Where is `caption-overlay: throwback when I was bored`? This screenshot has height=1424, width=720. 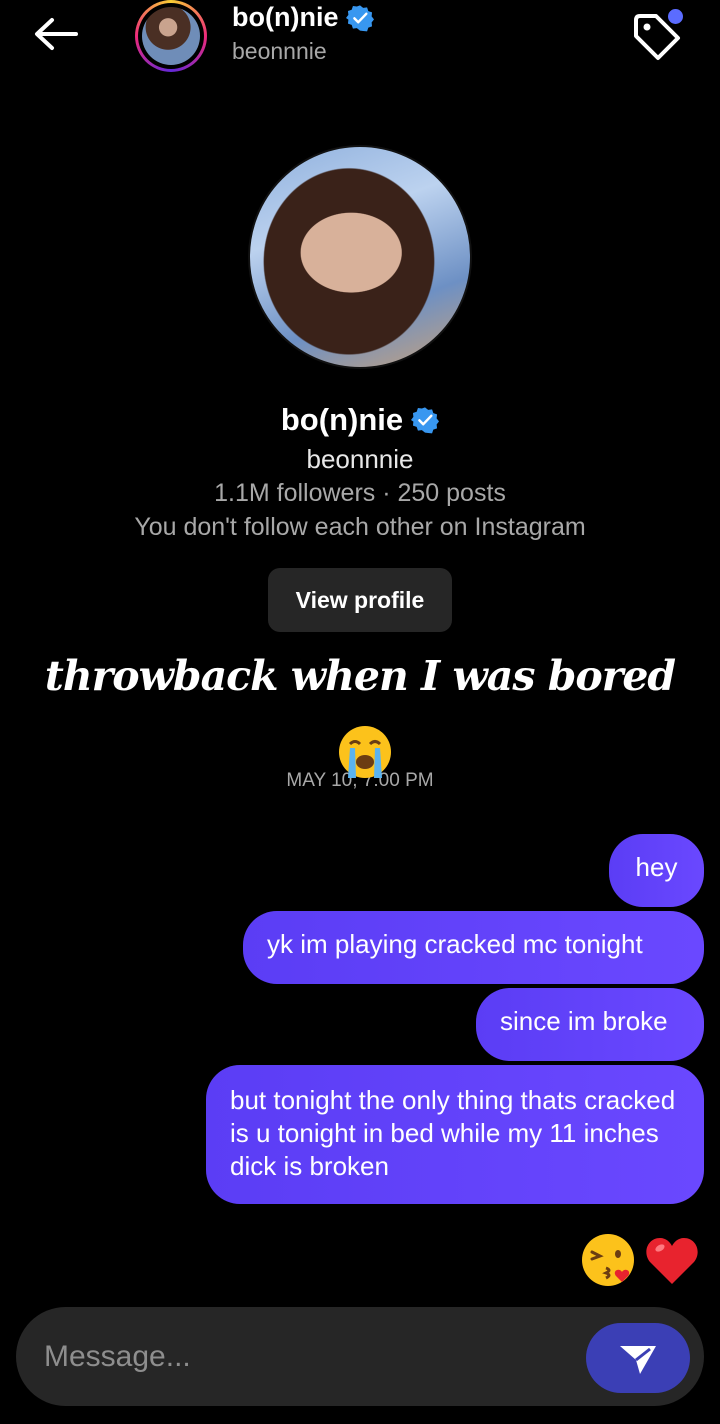
caption-overlay: throwback when I was bored is located at coordinates (360, 676).